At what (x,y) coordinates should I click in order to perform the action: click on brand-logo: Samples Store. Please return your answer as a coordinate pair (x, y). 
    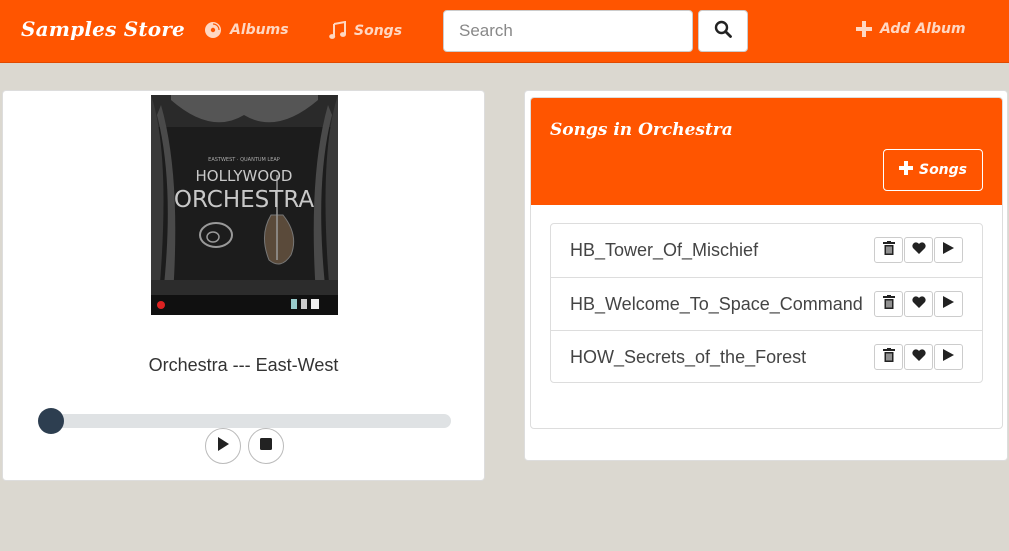
    Looking at the image, I should click on (103, 29).